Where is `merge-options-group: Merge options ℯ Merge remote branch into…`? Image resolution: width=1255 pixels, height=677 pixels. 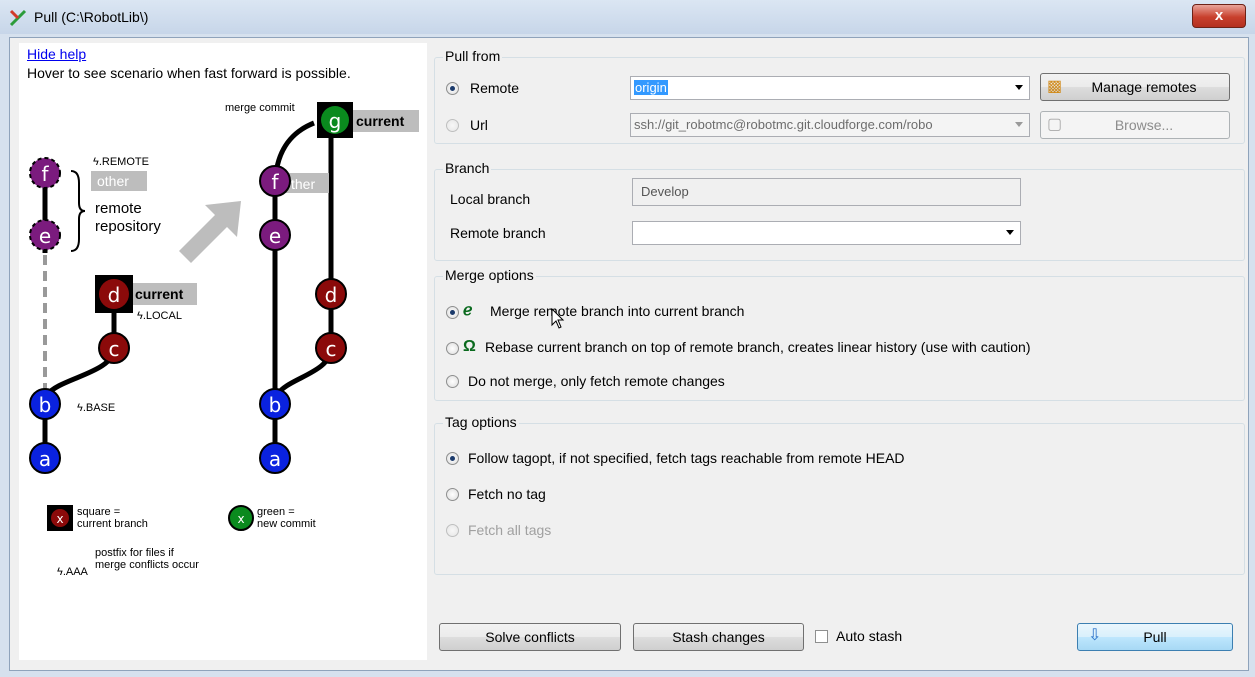 merge-options-group: Merge options ℯ Merge remote branch into… is located at coordinates (839, 334).